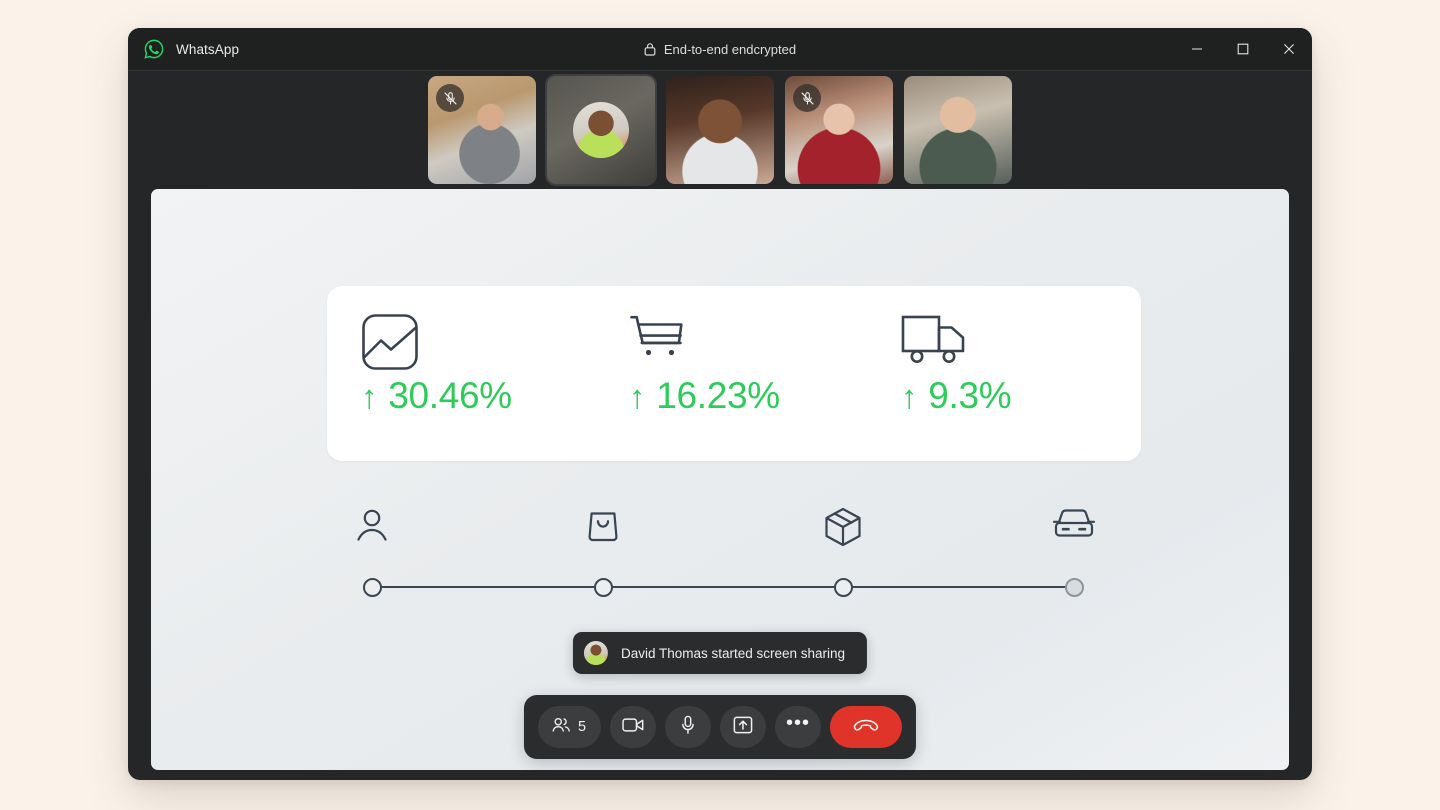  I want to click on stat-percent-1: 30.46%, so click(450, 395).